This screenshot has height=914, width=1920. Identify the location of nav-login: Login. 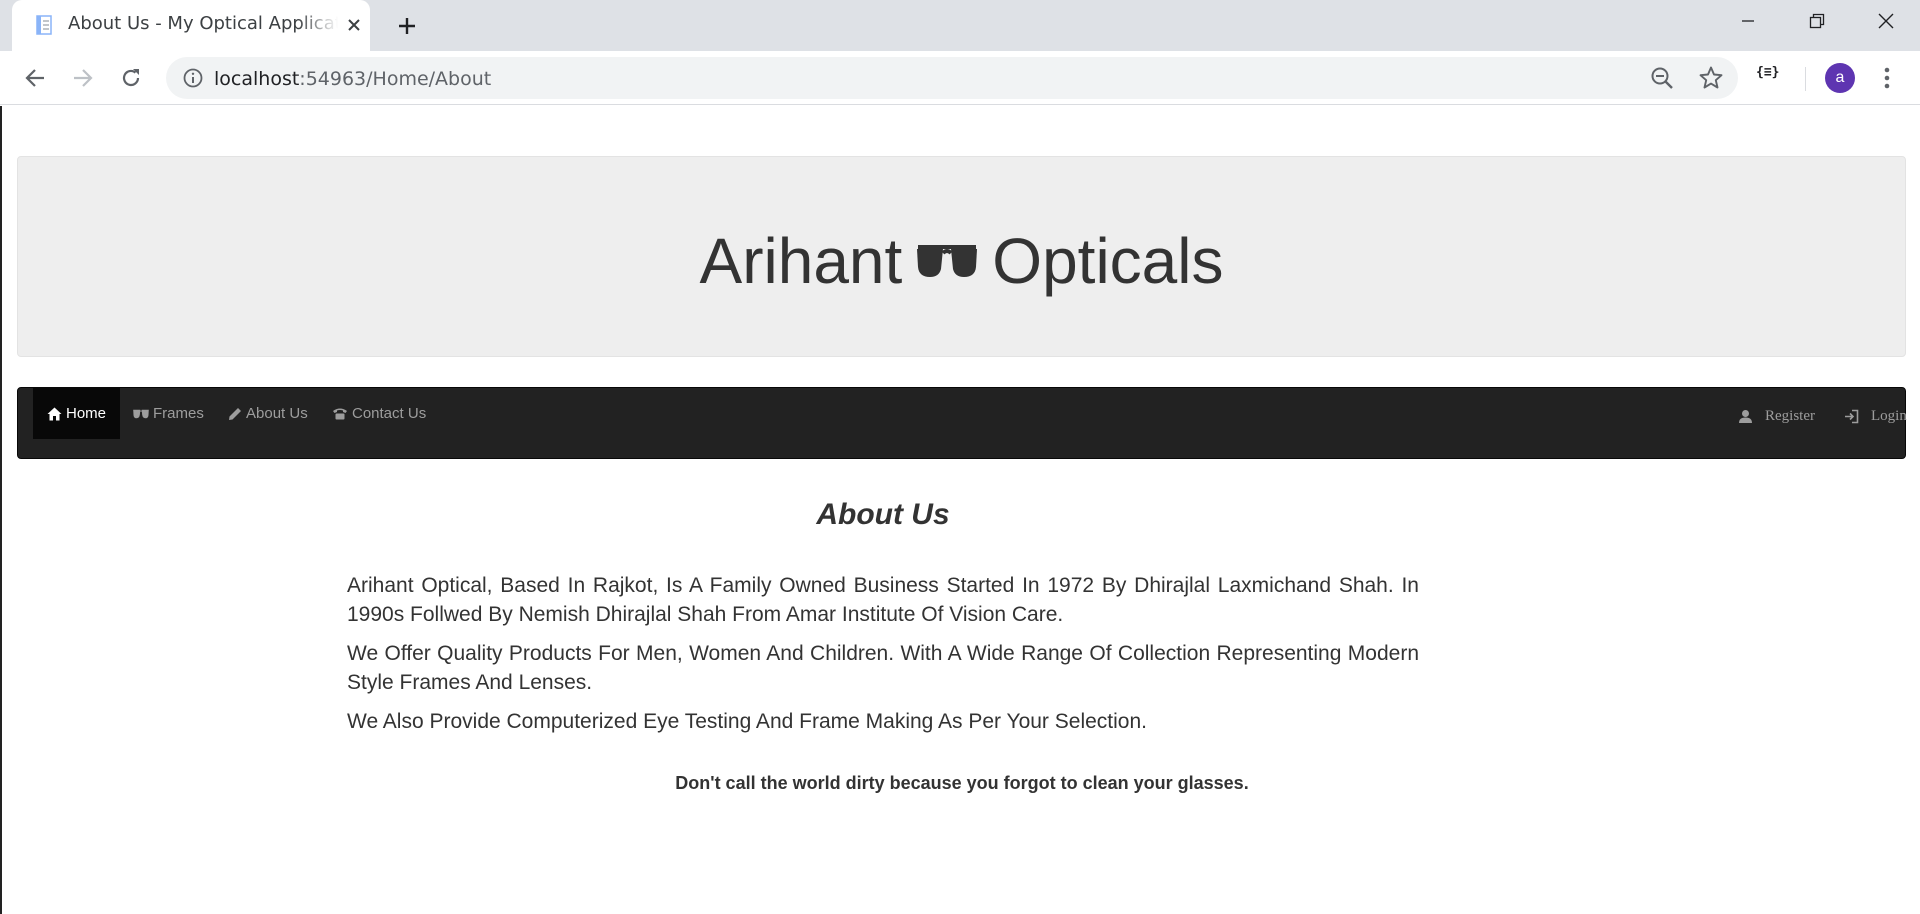
(1875, 416).